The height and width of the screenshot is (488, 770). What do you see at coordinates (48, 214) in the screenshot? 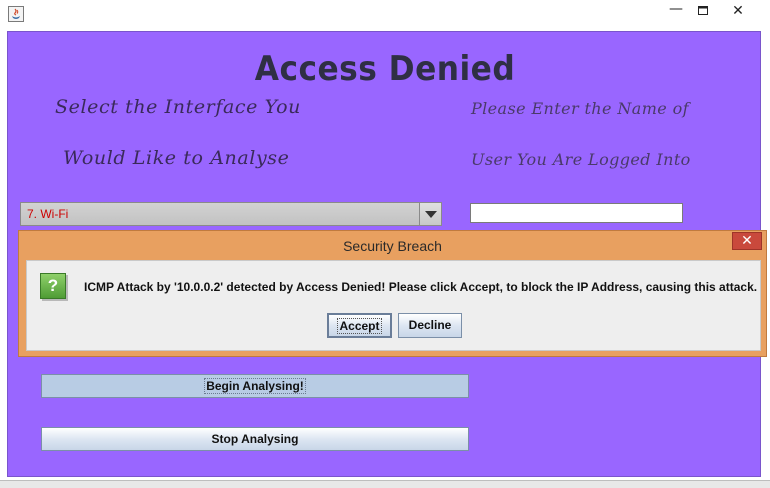
I see `interface-select-value: 7. Wi-Fi` at bounding box center [48, 214].